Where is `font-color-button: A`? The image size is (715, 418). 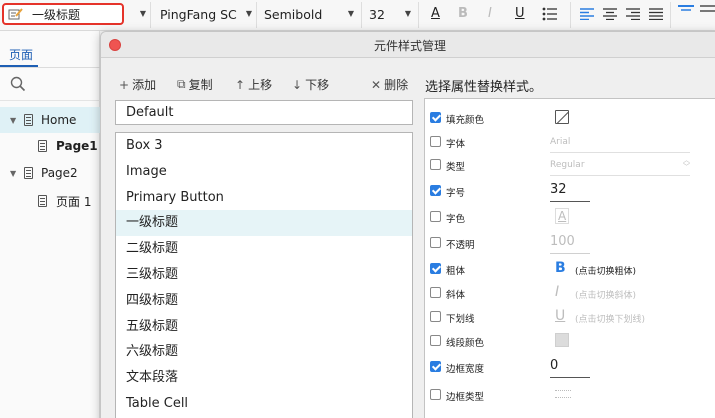
font-color-button: A is located at coordinates (435, 13).